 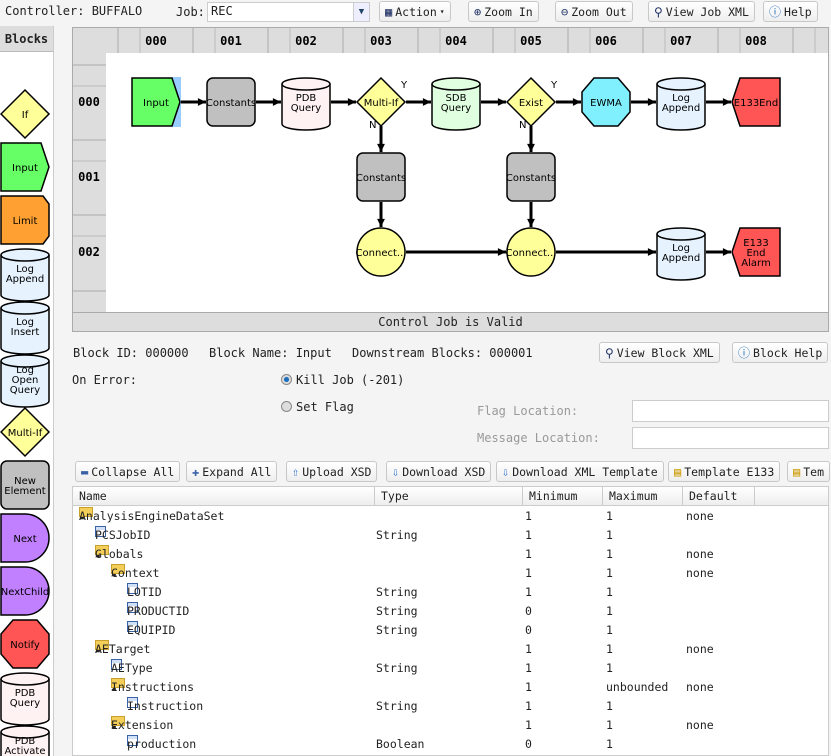 What do you see at coordinates (456, 104) in the screenshot?
I see `block-sdb-query: SDB Query` at bounding box center [456, 104].